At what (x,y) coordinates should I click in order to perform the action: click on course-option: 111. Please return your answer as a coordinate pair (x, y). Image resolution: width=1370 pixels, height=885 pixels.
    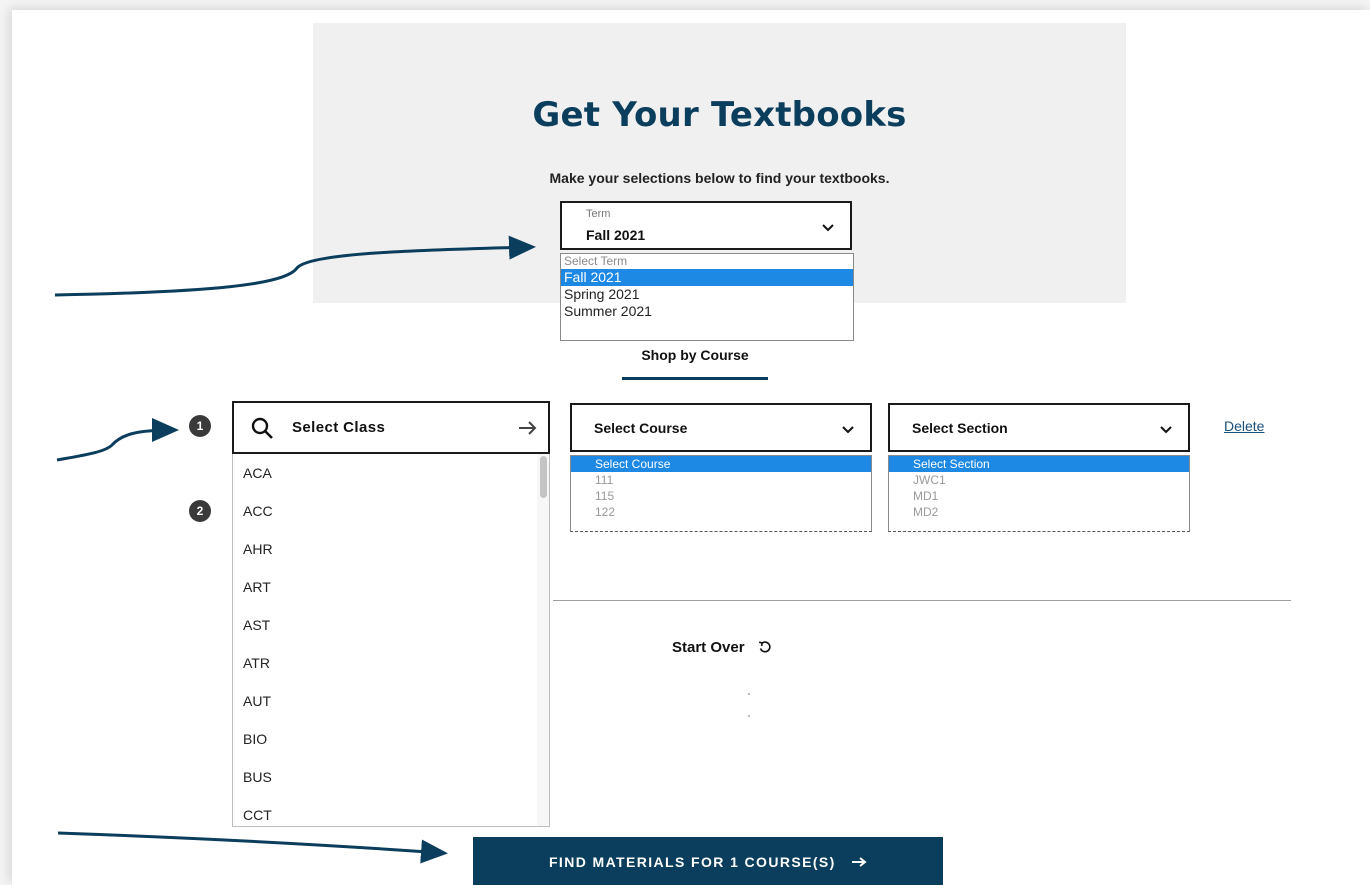
    Looking at the image, I should click on (721, 480).